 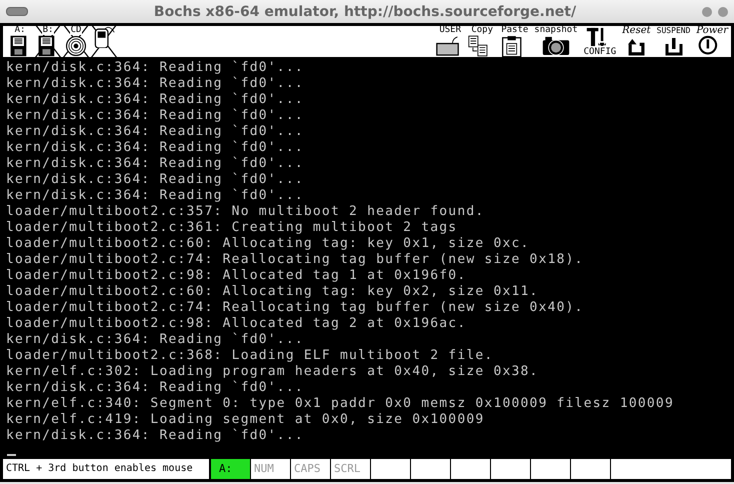 I want to click on snapshot-button: snapshot, so click(x=556, y=41).